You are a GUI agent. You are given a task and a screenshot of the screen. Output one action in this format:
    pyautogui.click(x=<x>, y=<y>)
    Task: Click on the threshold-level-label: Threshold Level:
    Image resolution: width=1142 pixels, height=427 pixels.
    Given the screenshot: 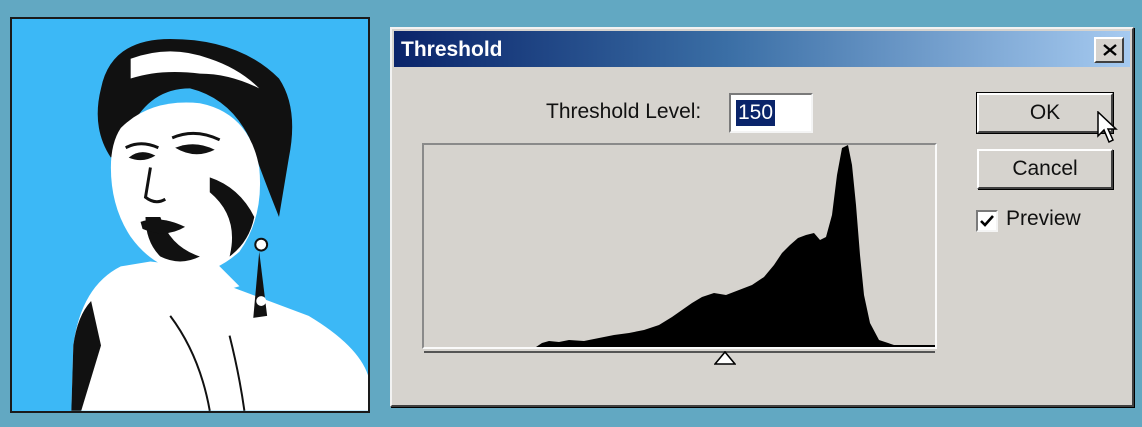 What is the action you would take?
    pyautogui.click(x=624, y=111)
    